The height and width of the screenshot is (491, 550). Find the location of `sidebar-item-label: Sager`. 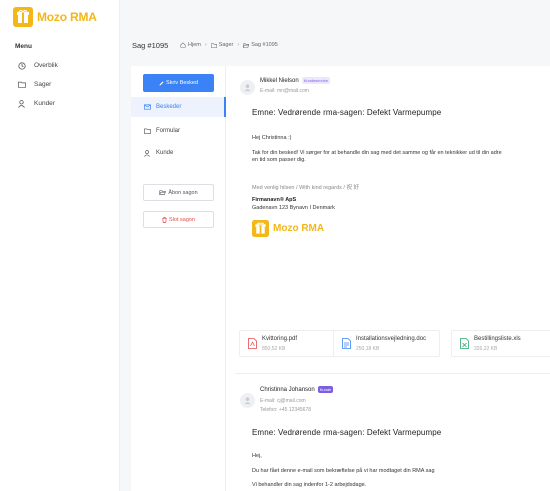

sidebar-item-label: Sager is located at coordinates (43, 84).